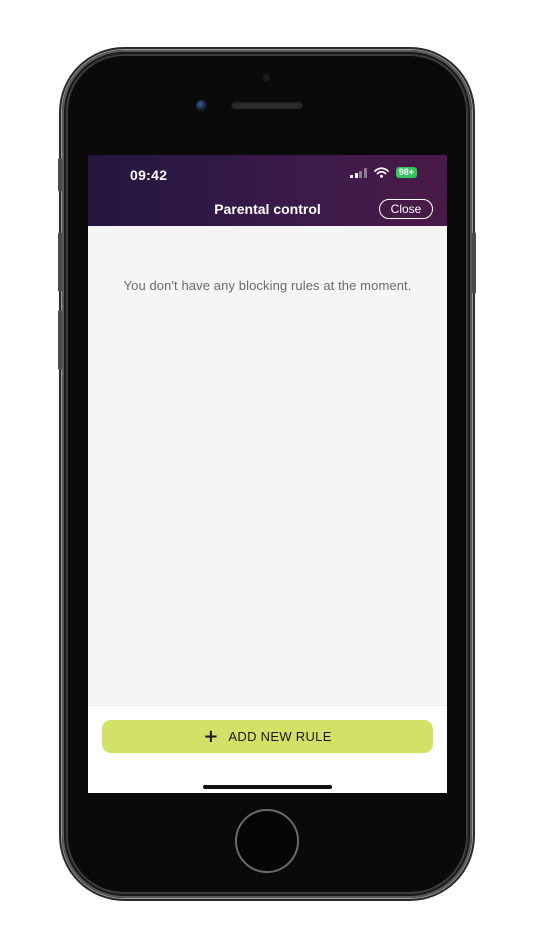 Image resolution: width=534 pixels, height=950 pixels. Describe the element at coordinates (211, 736) in the screenshot. I see `plus-icon: +` at that location.